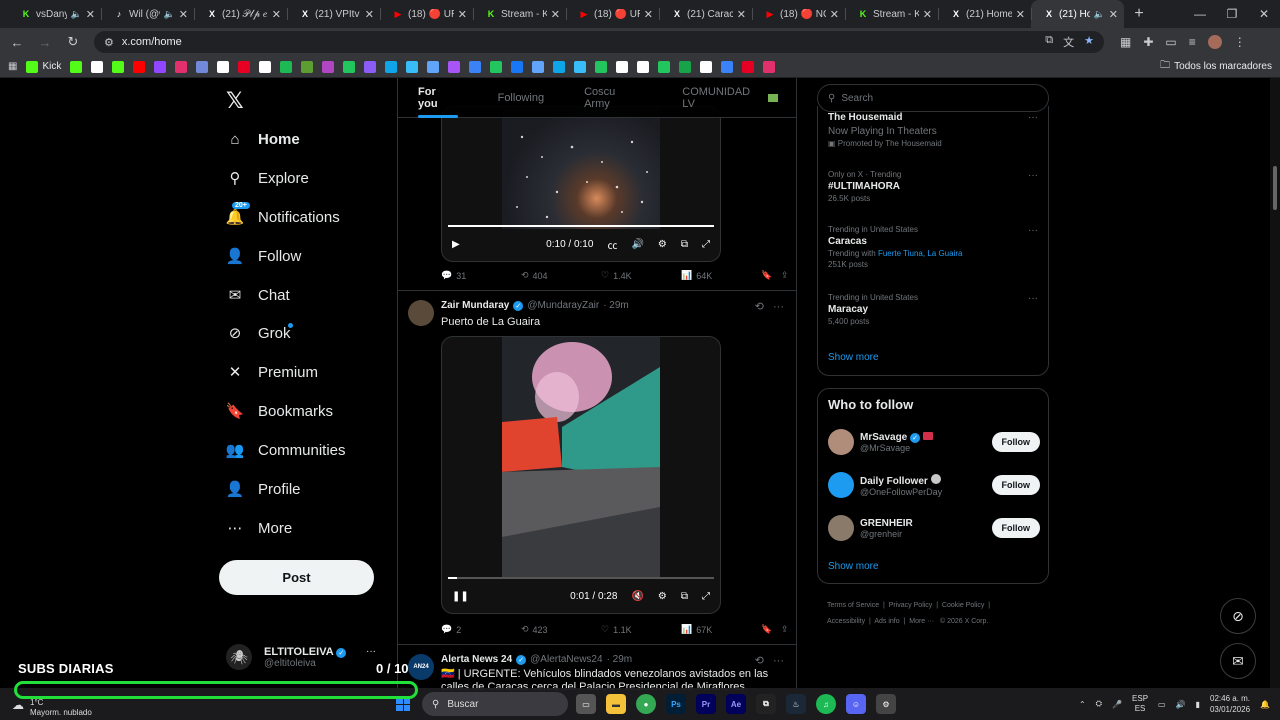 The image size is (1280, 720). Describe the element at coordinates (481, 629) in the screenshot. I see `reply-button: 💬 2` at that location.